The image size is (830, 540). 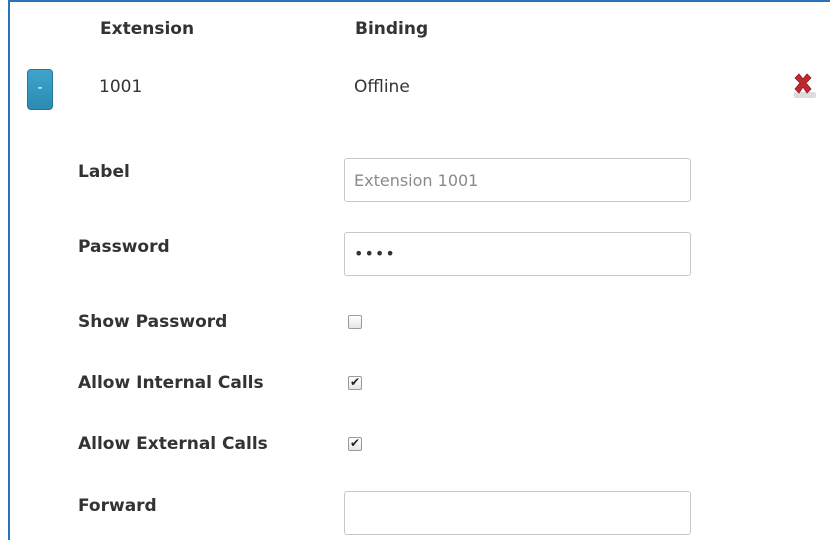 I want to click on password-masked-value: ••••, so click(x=375, y=253).